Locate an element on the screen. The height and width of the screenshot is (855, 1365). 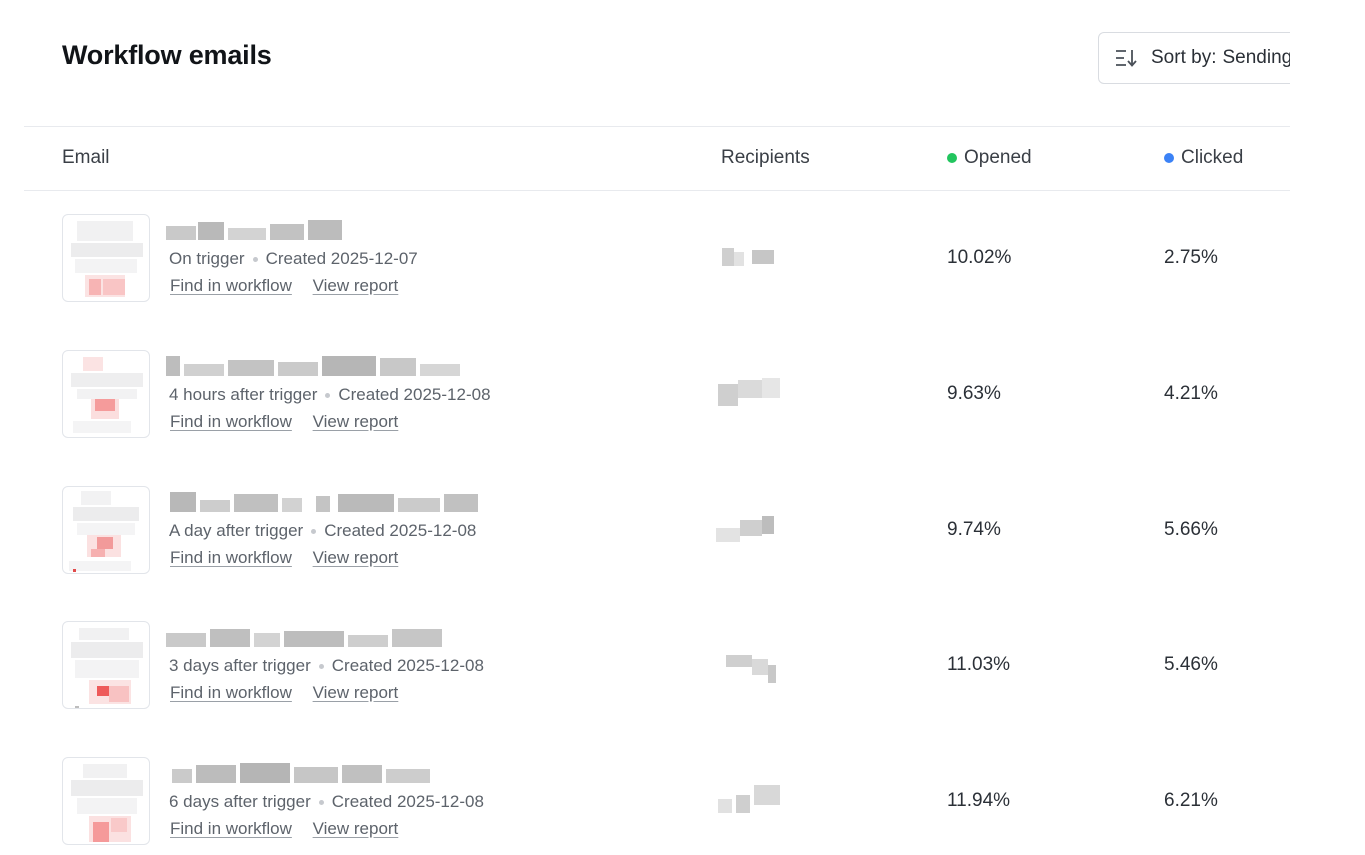
column-header-label: Recipients is located at coordinates (765, 157).